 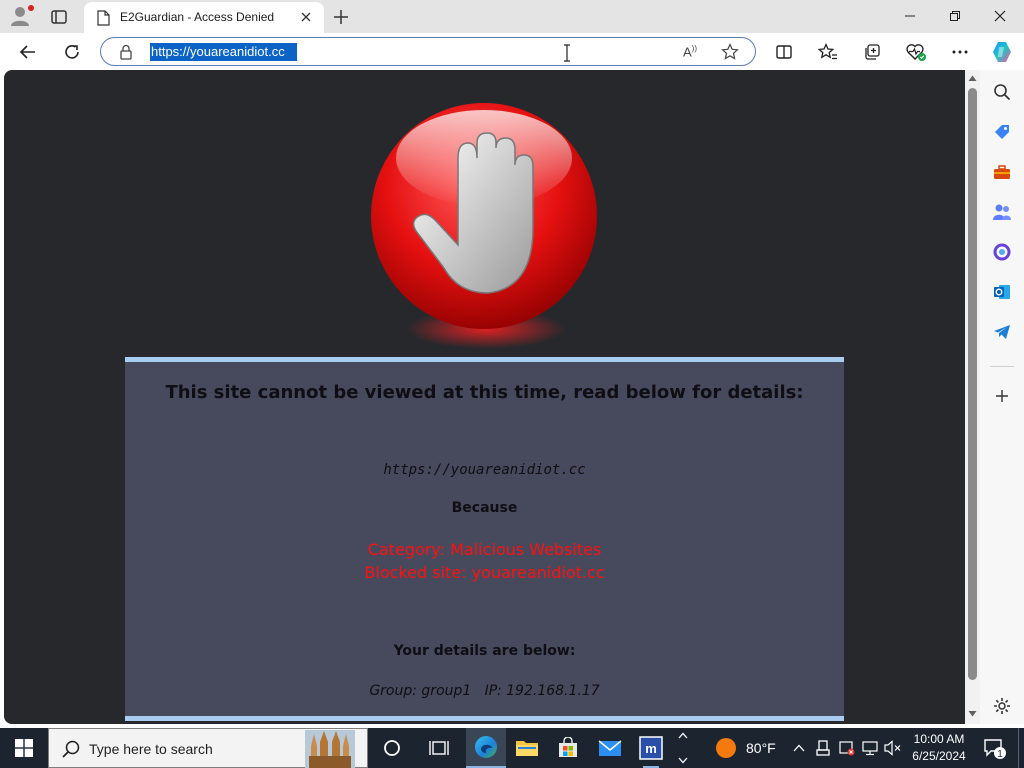 I want to click on sidebar-telegram-button, so click(x=1002, y=332).